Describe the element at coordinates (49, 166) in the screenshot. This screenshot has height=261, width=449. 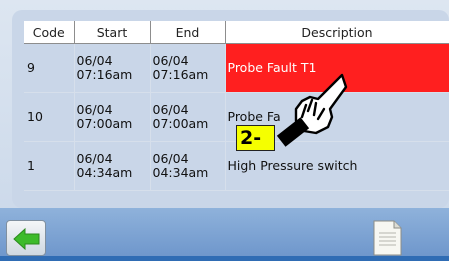
I see `cell-code: 1` at that location.